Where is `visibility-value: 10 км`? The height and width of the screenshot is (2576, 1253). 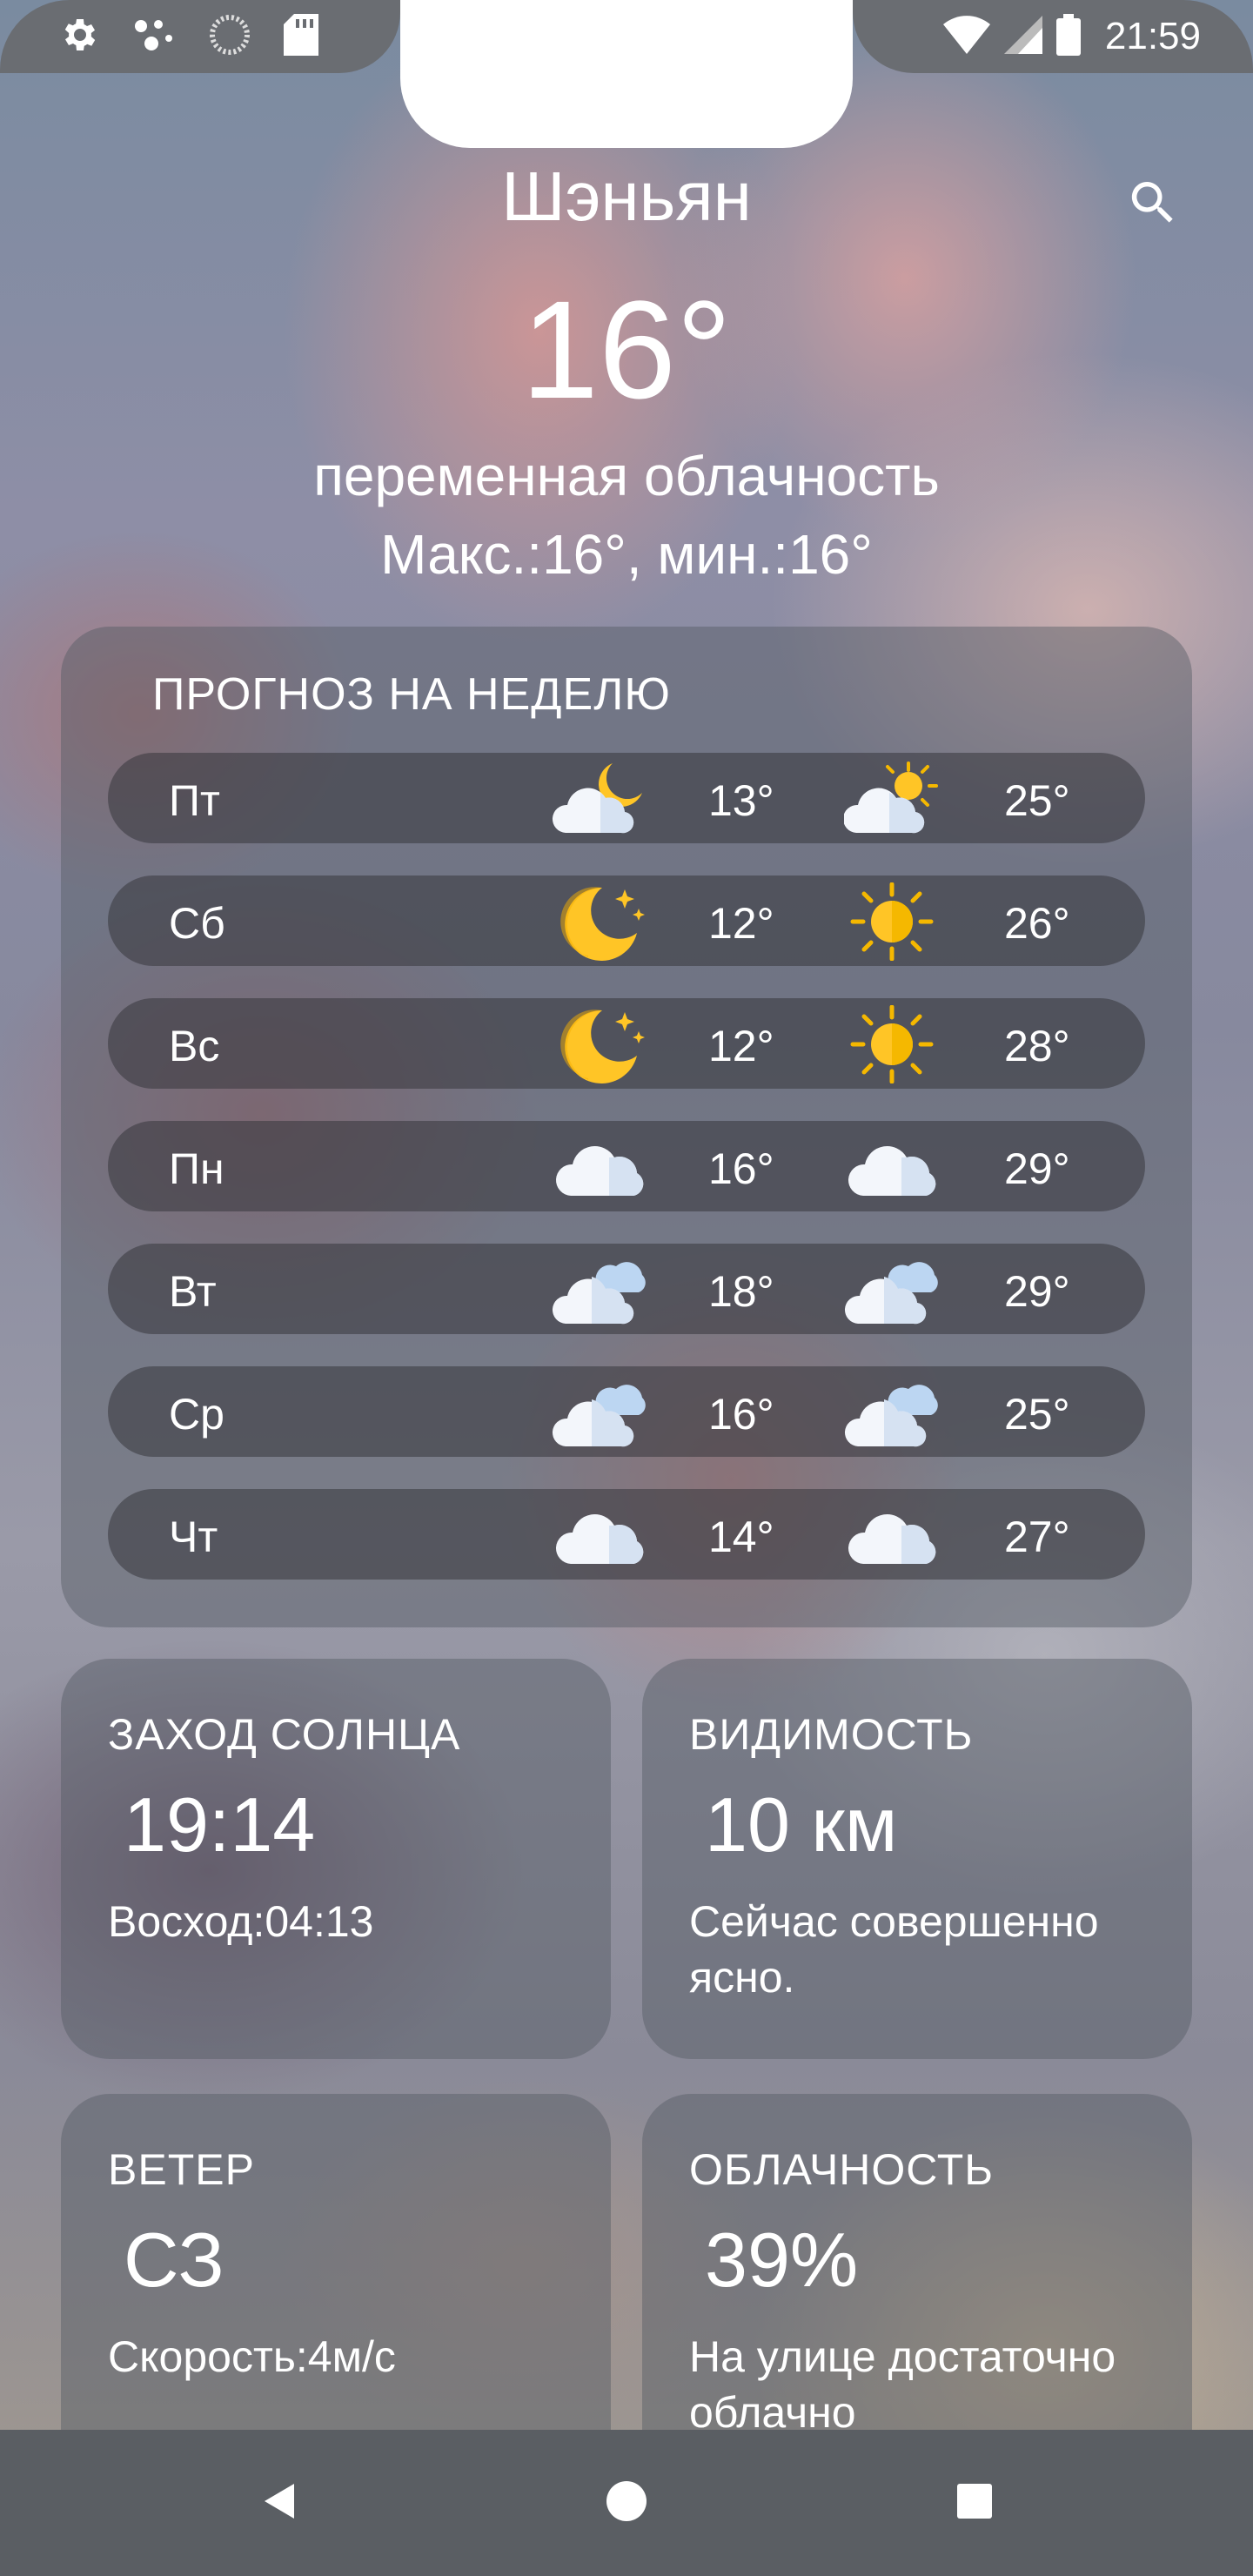
visibility-value: 10 км is located at coordinates (801, 1825).